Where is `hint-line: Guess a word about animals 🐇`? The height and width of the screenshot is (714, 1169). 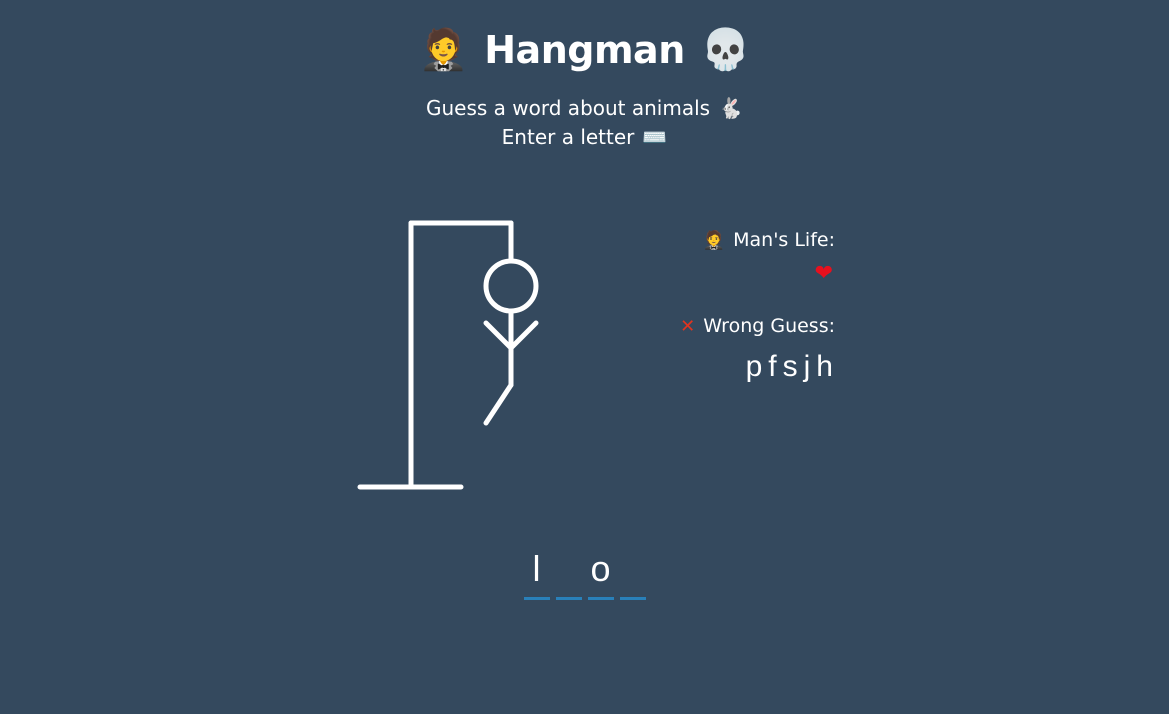 hint-line: Guess a word about animals 🐇 is located at coordinates (584, 108).